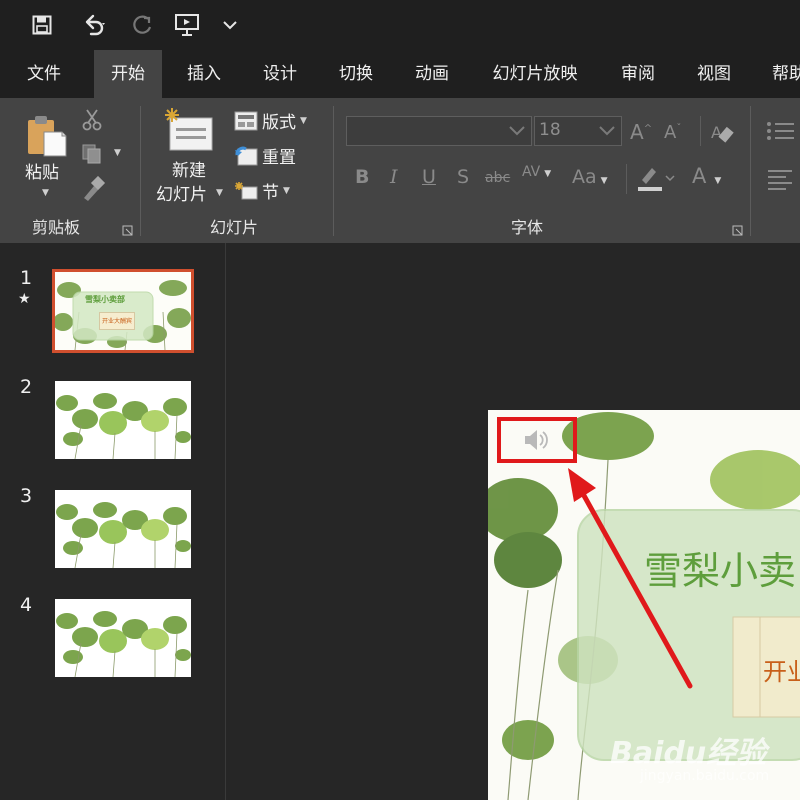 The height and width of the screenshot is (800, 800). I want to click on layout-icon, so click(246, 120).